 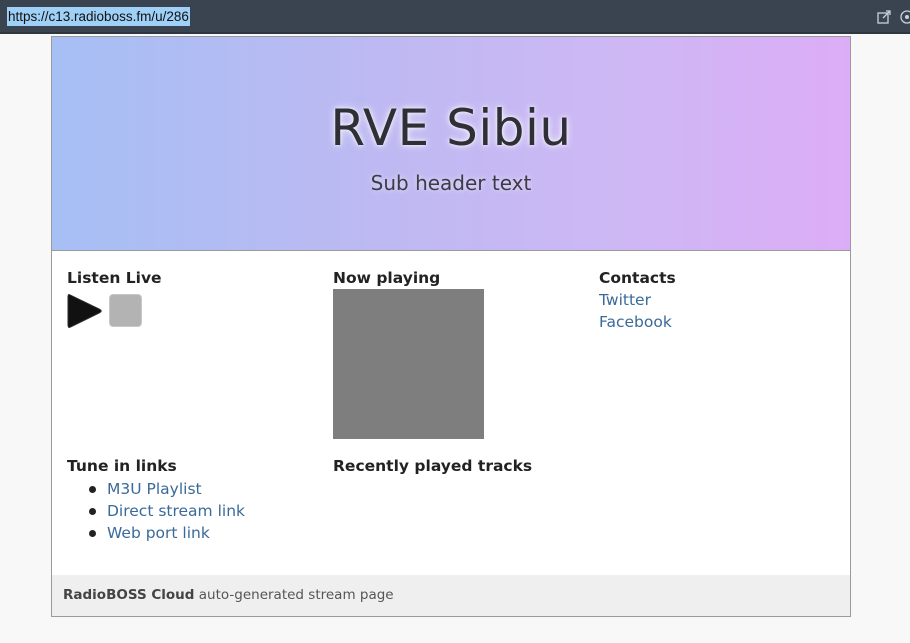 I want to click on twitter-link: Twitter, so click(x=625, y=300).